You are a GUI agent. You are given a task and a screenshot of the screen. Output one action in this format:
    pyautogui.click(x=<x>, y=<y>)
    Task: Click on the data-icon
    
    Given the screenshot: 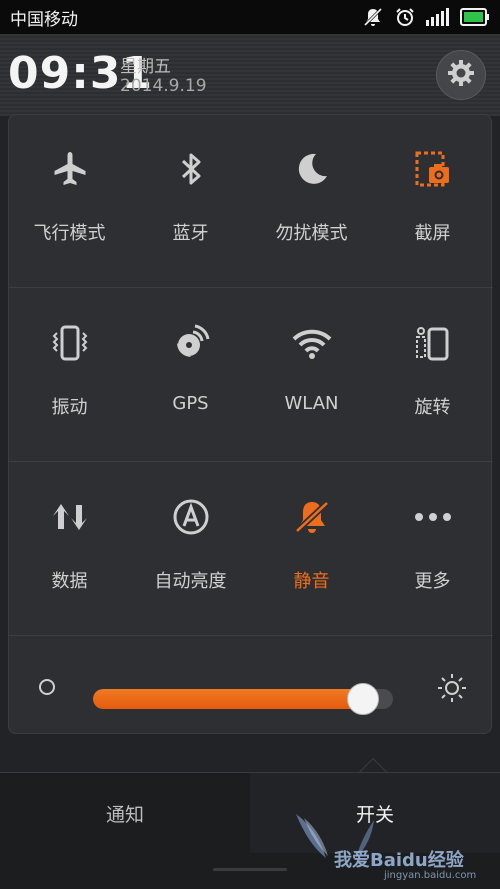 What is the action you would take?
    pyautogui.click(x=70, y=517)
    